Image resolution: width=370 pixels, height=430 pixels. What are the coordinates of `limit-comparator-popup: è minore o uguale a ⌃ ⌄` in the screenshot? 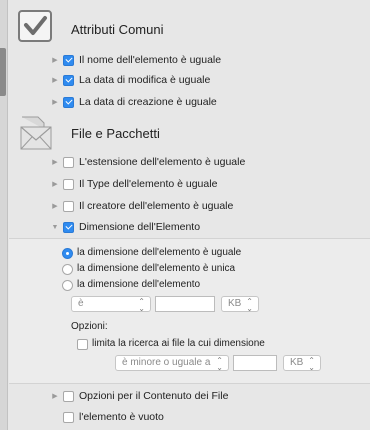 It's located at (172, 363).